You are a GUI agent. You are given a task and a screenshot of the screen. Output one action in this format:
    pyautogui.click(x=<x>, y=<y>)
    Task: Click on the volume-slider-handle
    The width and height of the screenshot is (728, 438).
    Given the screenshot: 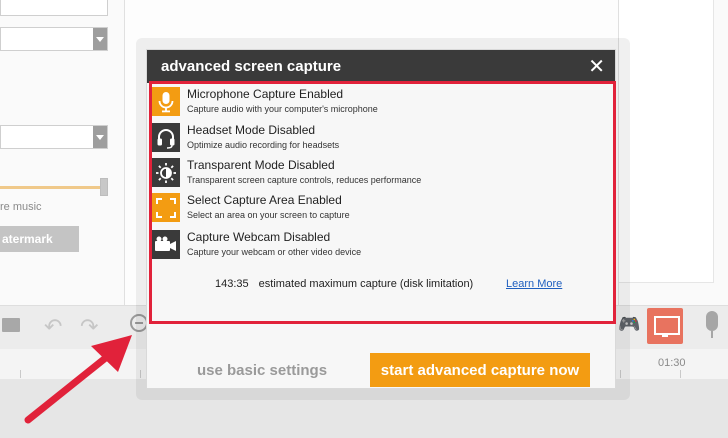 What is the action you would take?
    pyautogui.click(x=104, y=187)
    